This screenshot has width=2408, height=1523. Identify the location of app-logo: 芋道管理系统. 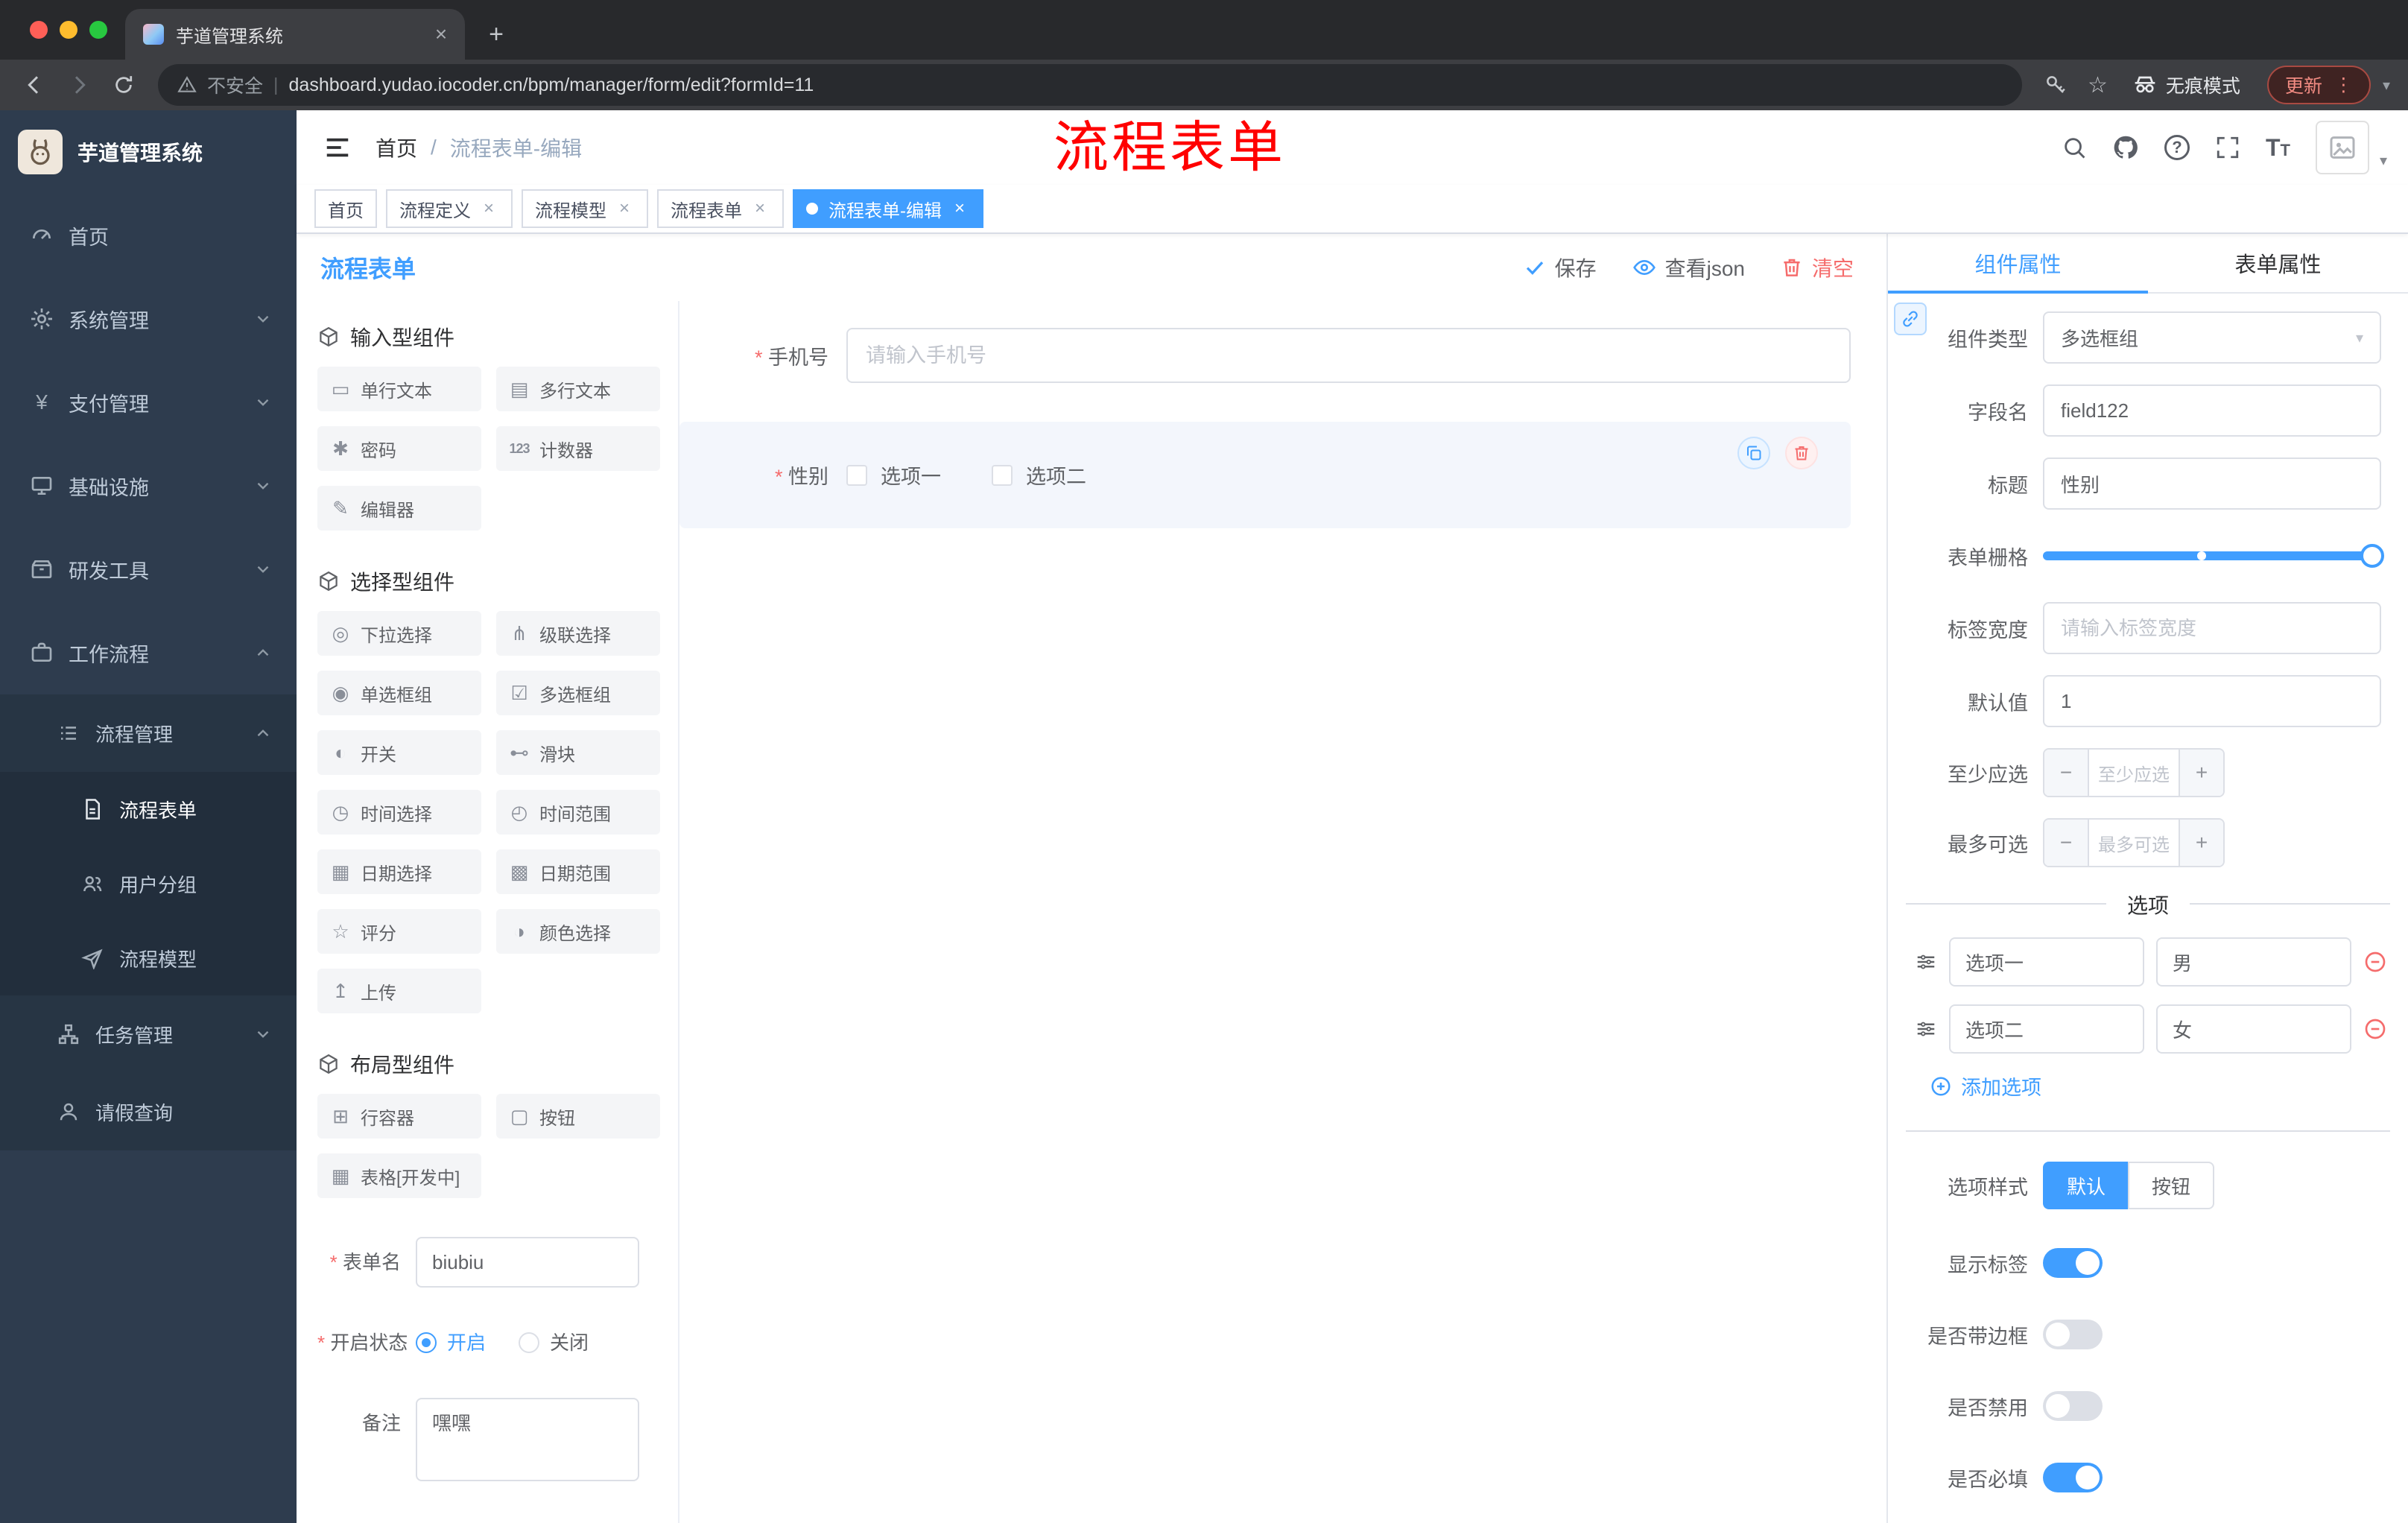
(148, 152).